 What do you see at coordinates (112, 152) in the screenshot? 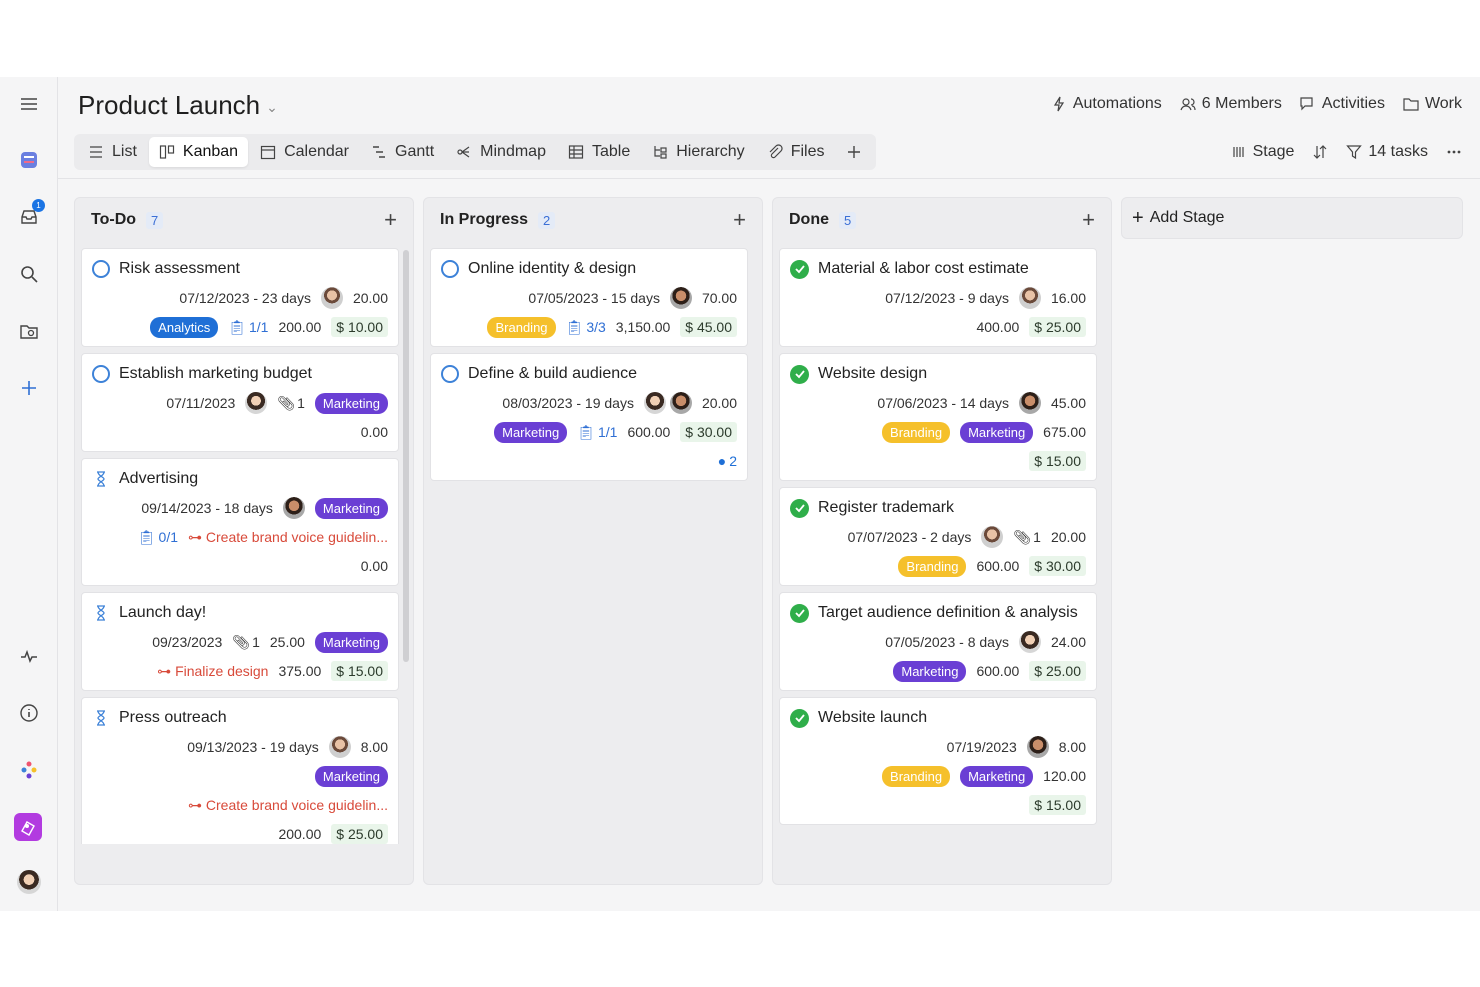
I see `tab-list: List` at bounding box center [112, 152].